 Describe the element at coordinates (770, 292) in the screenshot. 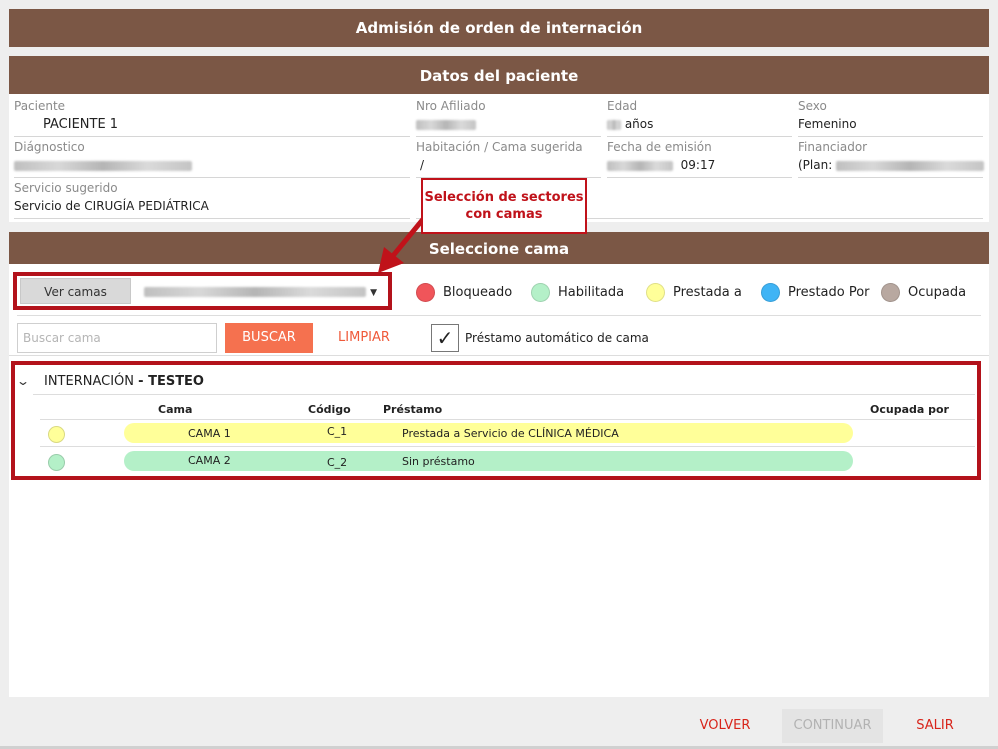

I see `prestado-por-dot-icon` at that location.